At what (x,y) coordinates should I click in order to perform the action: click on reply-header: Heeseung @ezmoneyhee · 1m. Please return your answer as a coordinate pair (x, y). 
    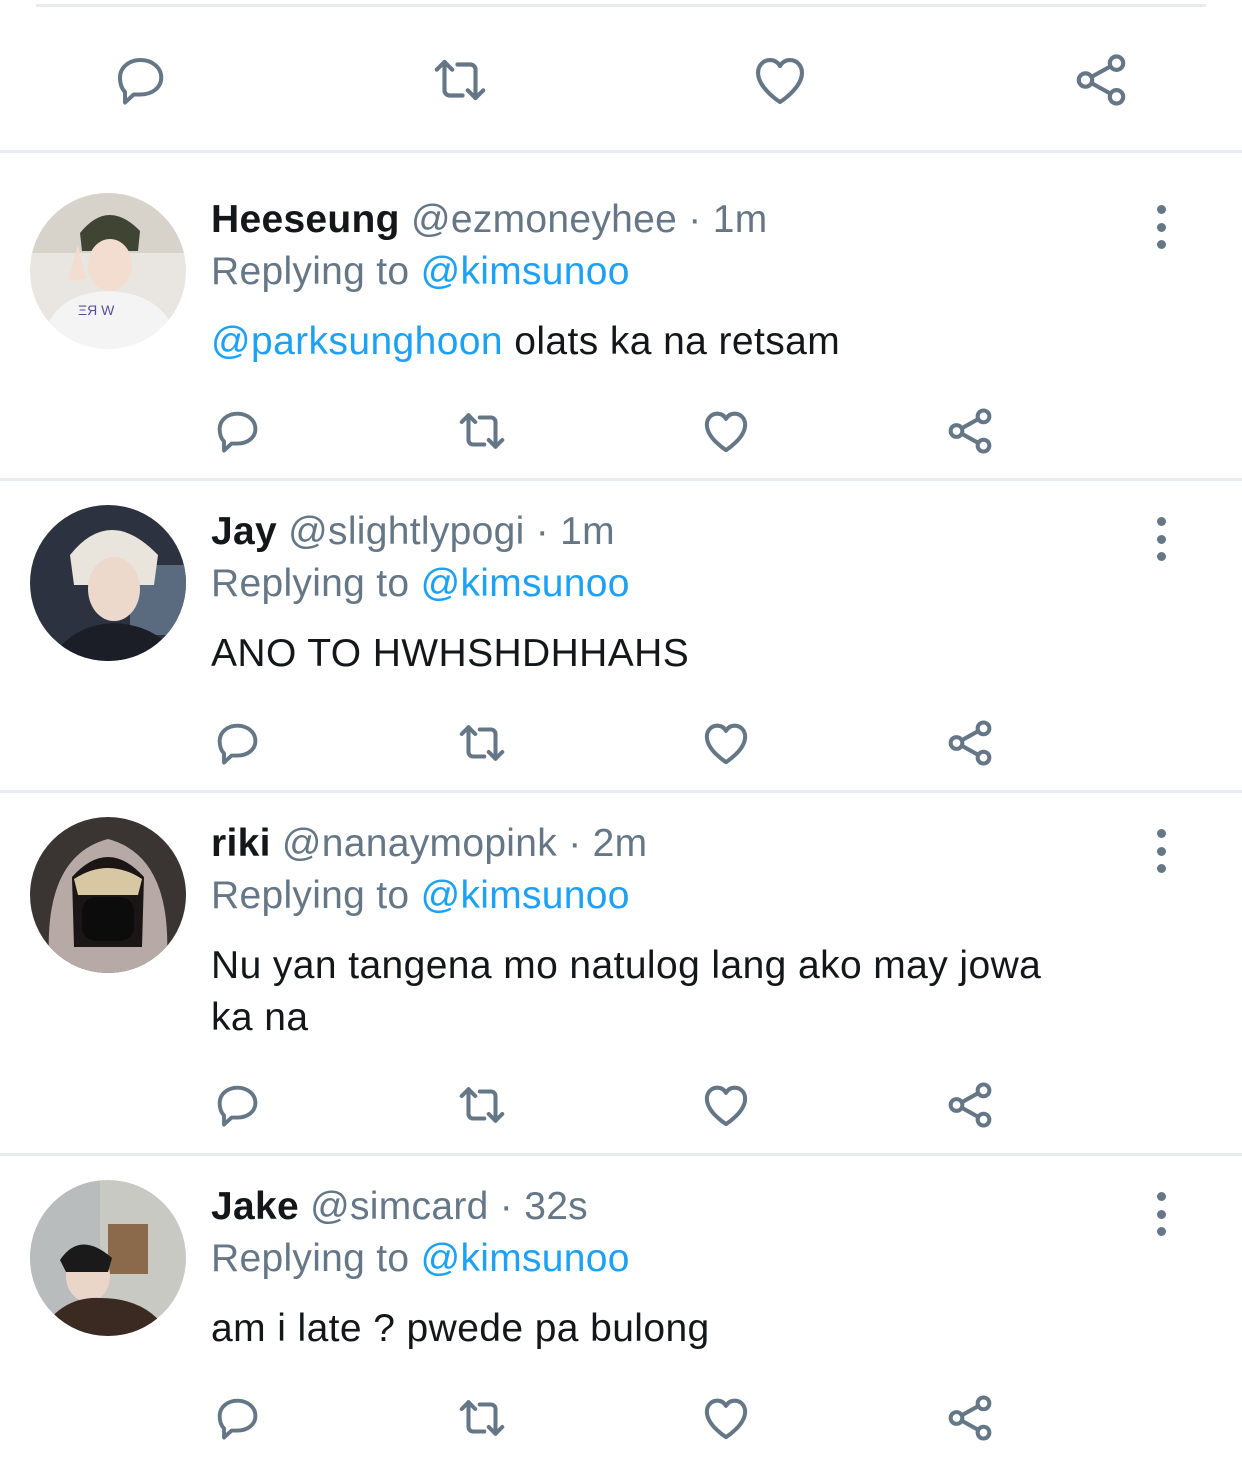
    Looking at the image, I should click on (489, 220).